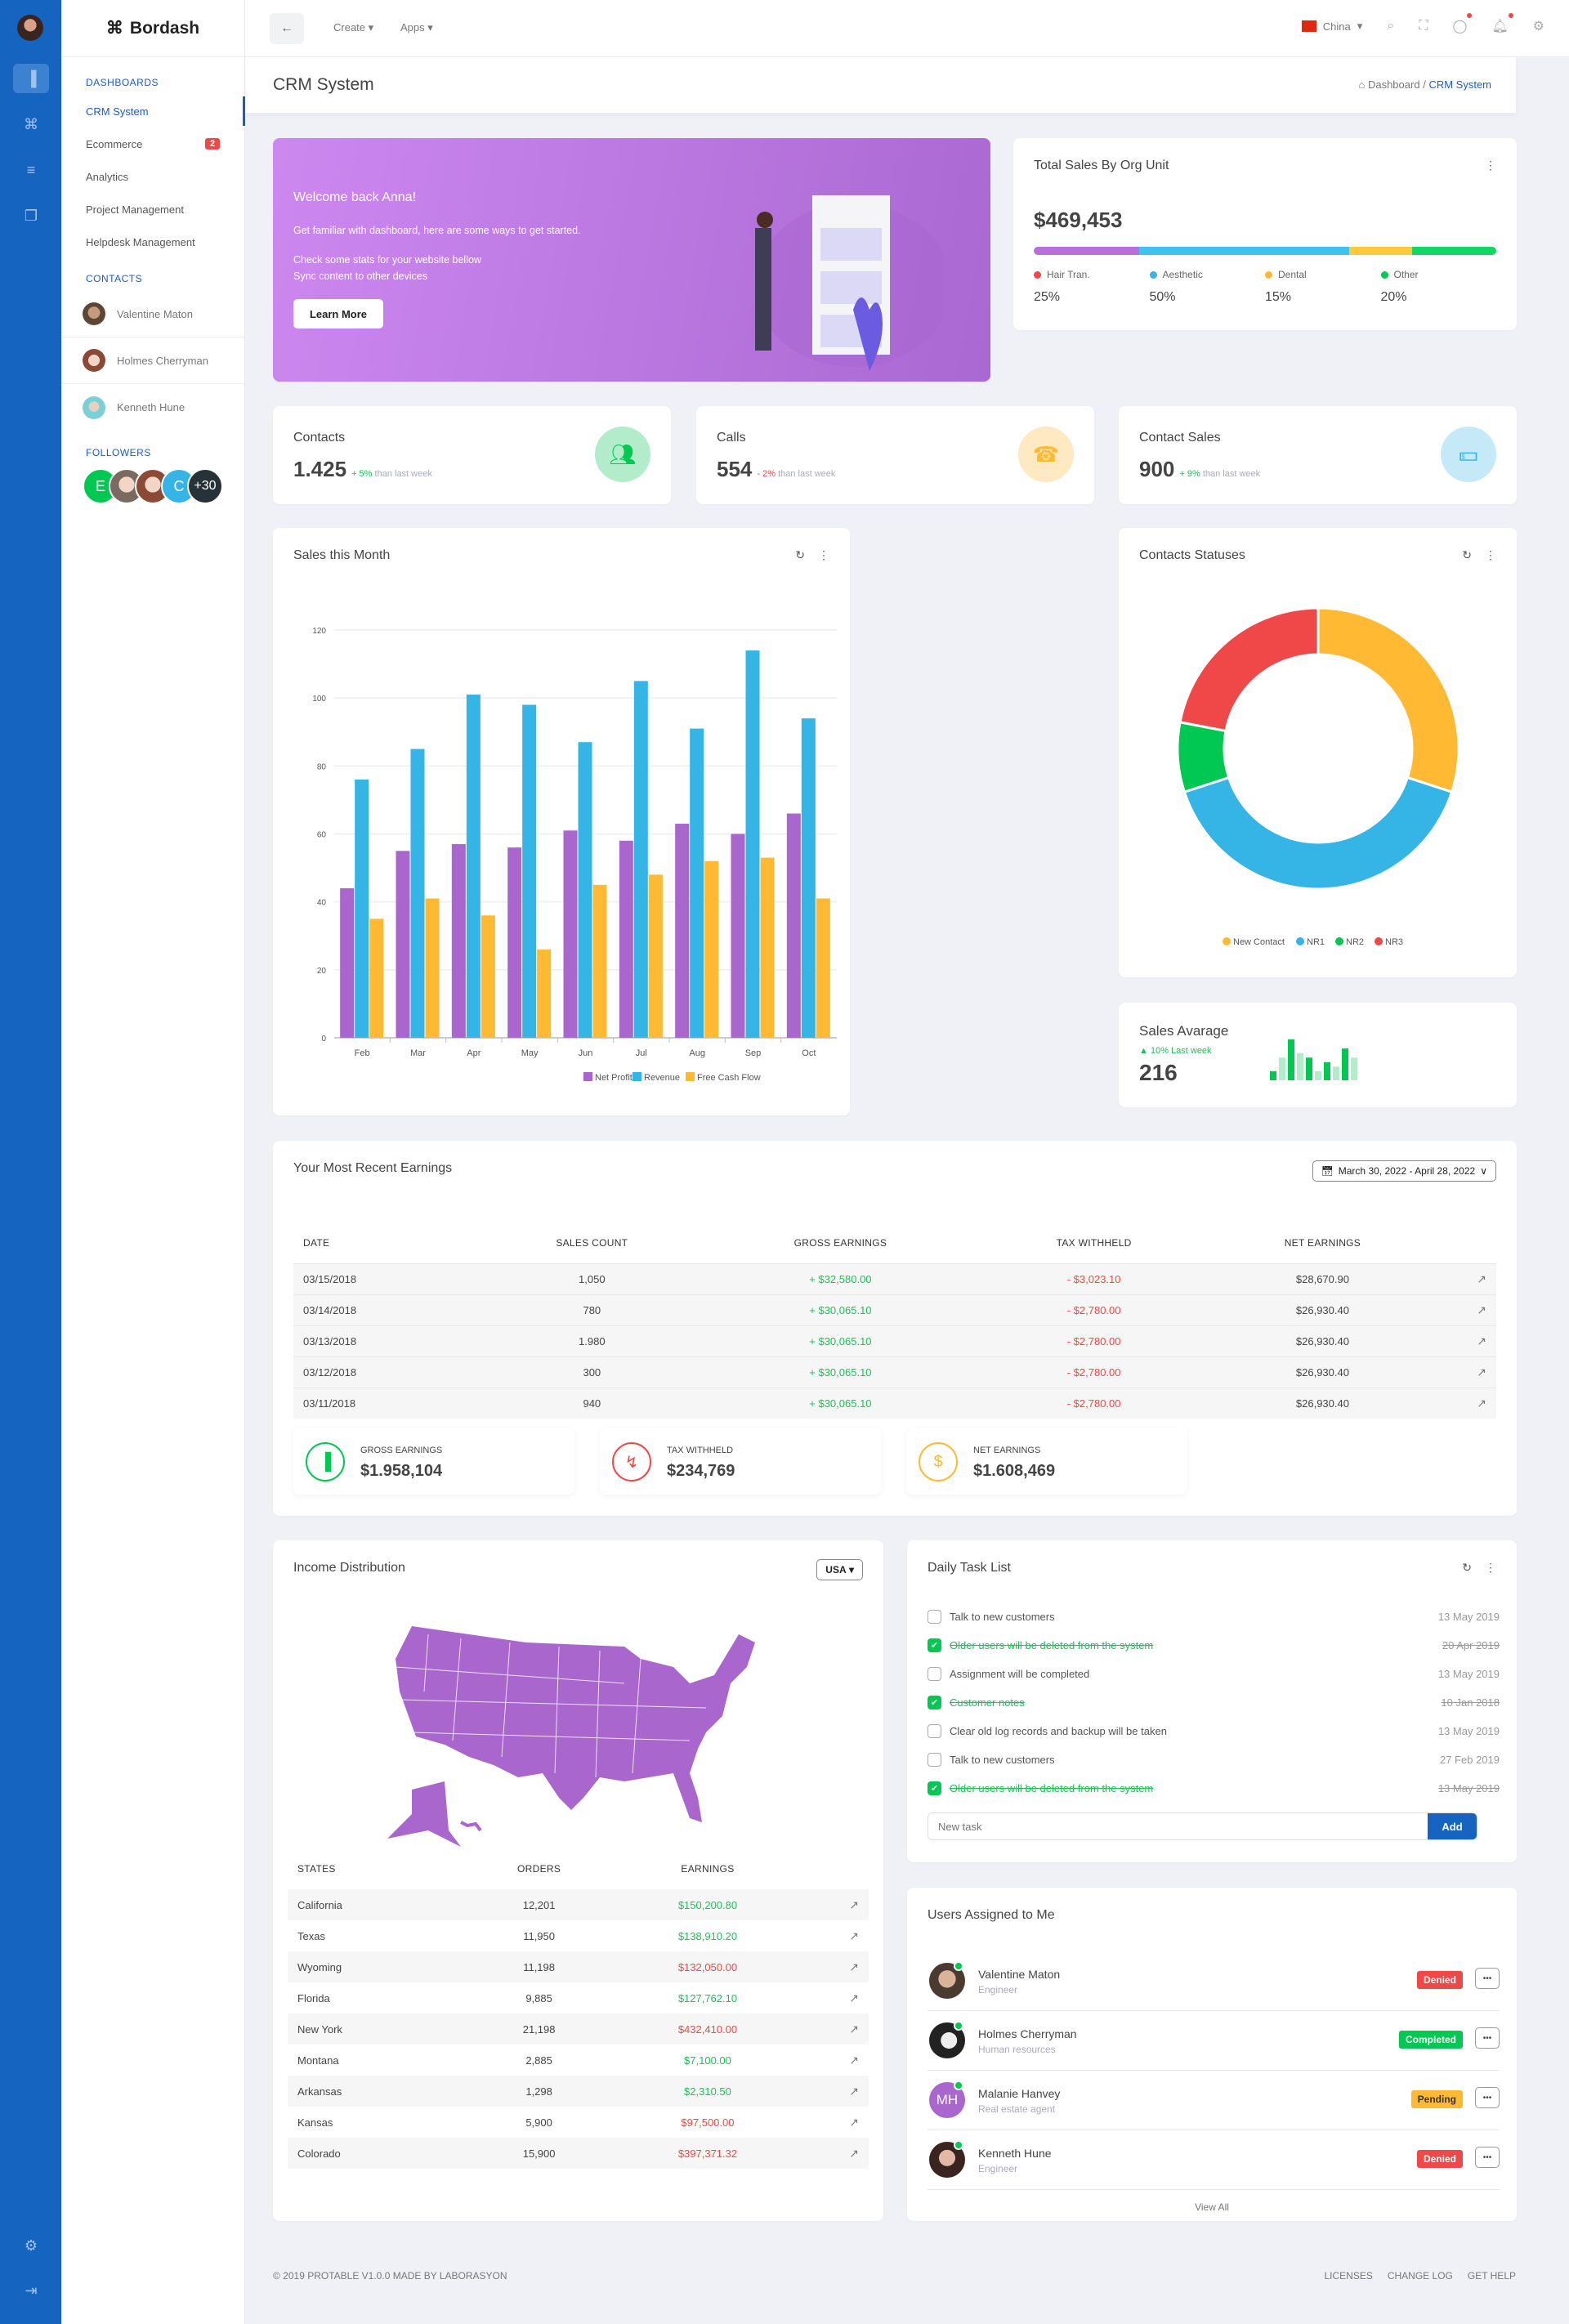  What do you see at coordinates (1502, 23) in the screenshot?
I see `bell-icon: 🔔︎` at bounding box center [1502, 23].